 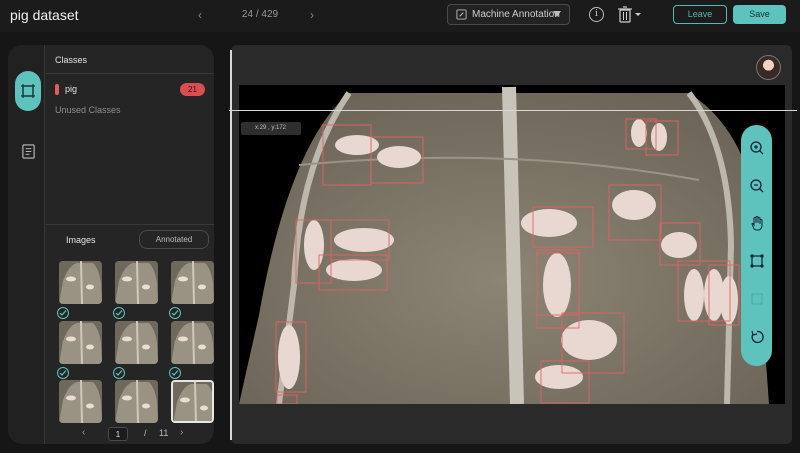 I want to click on coordinate-readout: x:29 , y:172, so click(x=271, y=128).